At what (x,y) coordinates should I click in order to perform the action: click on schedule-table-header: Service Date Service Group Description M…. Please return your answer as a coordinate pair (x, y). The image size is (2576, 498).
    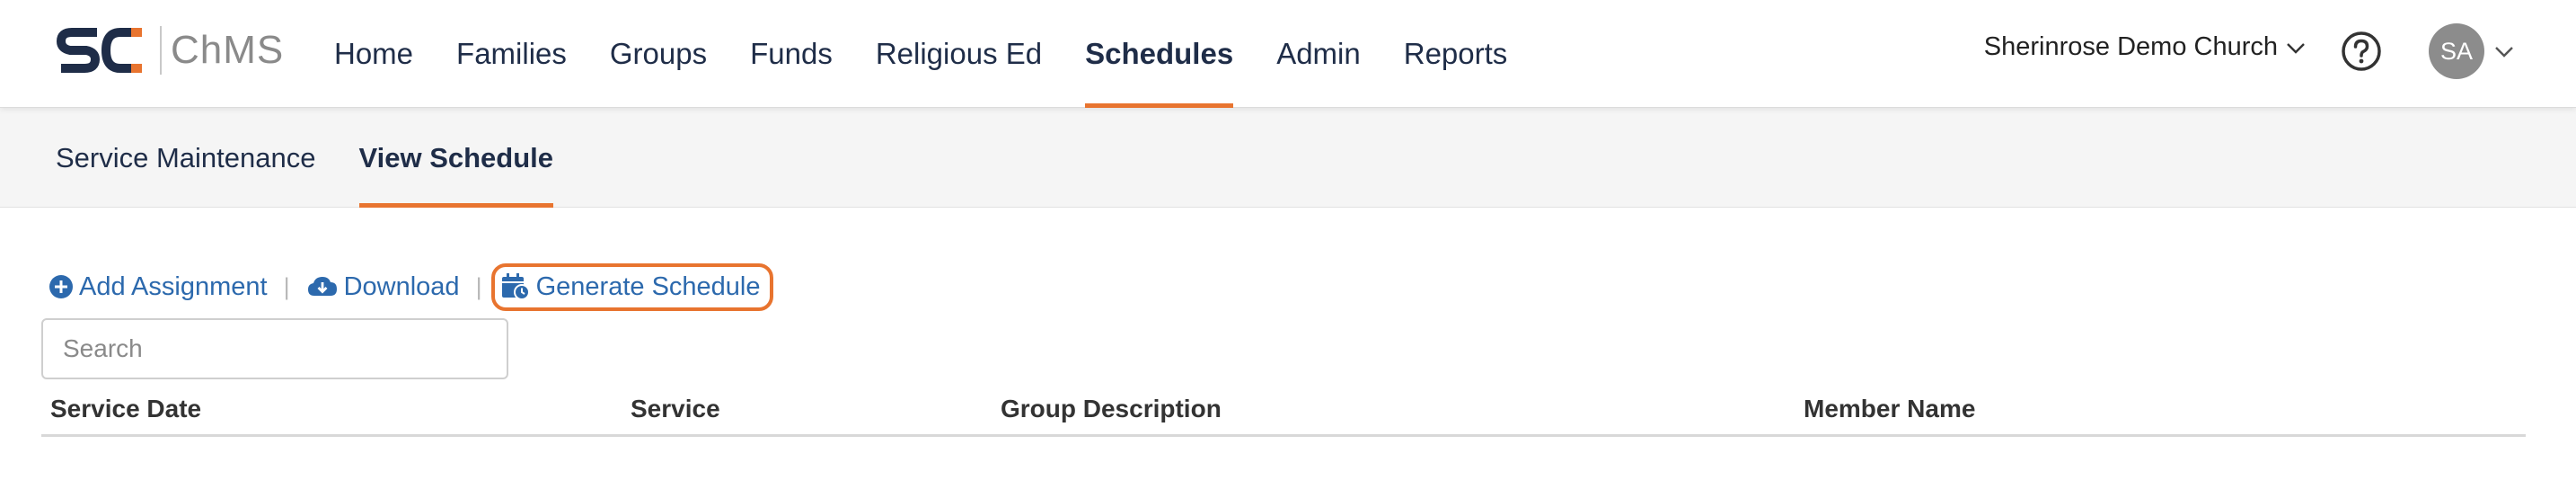
    Looking at the image, I should click on (1283, 411).